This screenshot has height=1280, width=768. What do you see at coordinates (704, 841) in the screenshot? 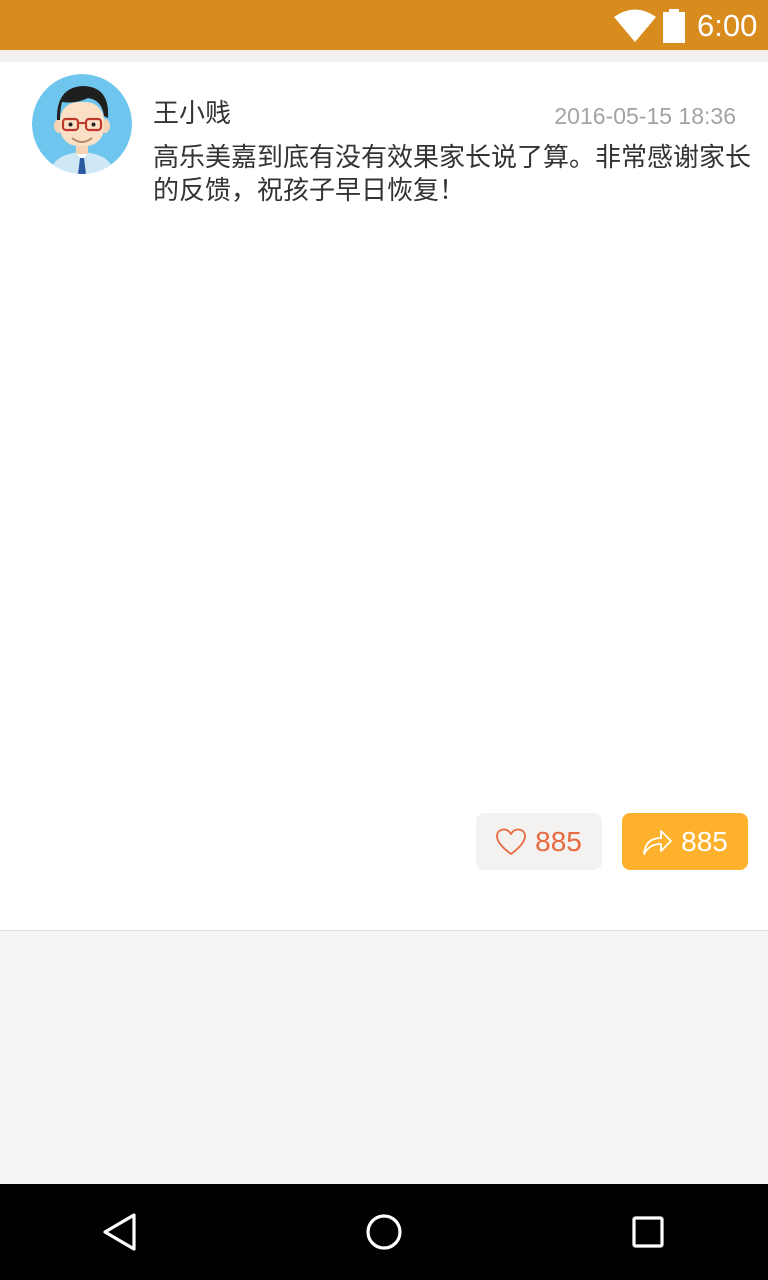
I see `share-count: 885` at bounding box center [704, 841].